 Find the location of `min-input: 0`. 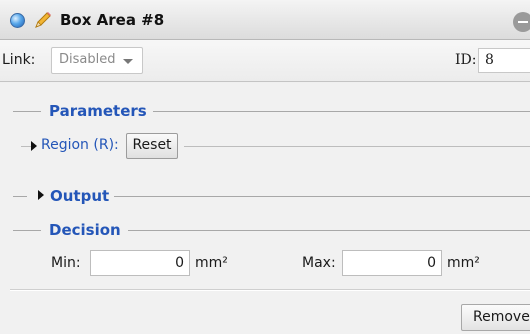

min-input: 0 is located at coordinates (140, 263).